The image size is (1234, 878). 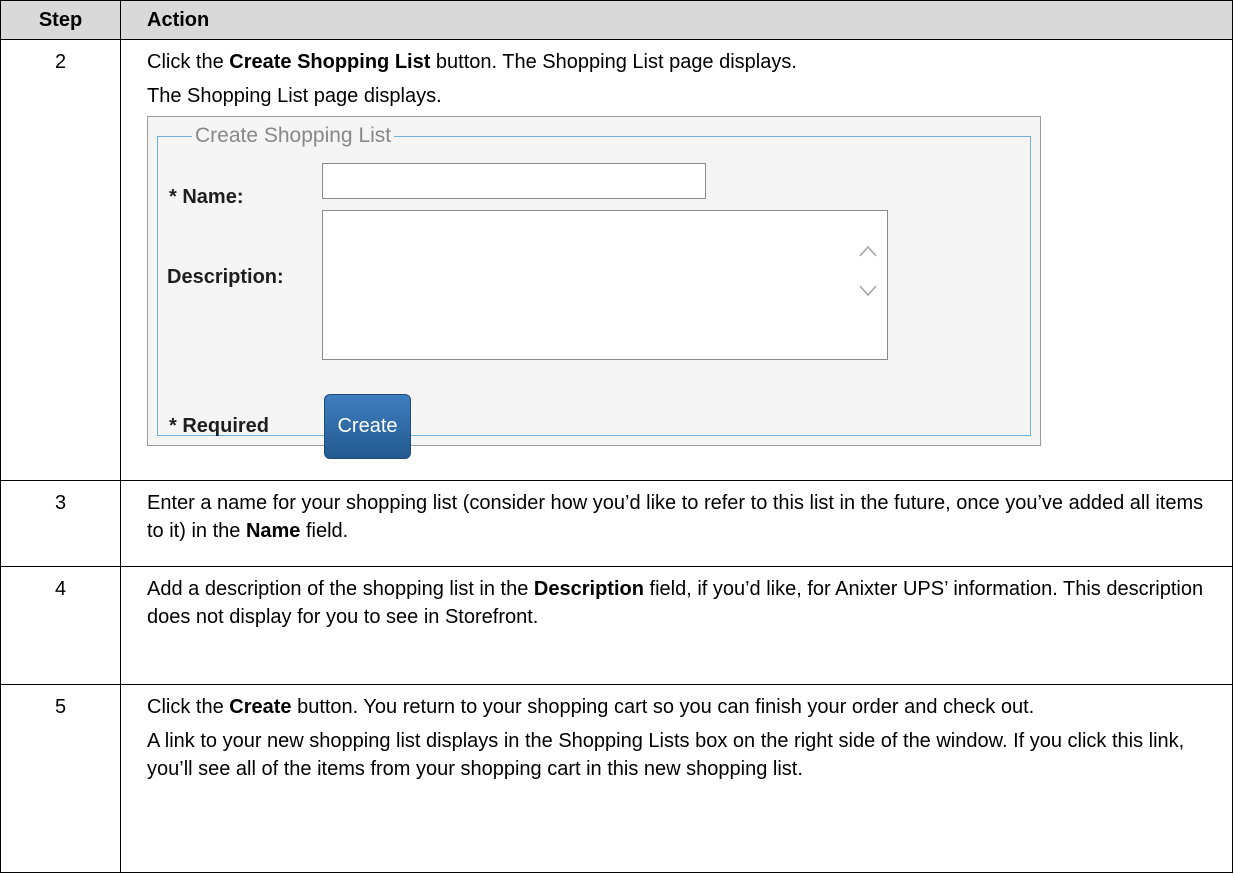 I want to click on name-input, so click(x=514, y=181).